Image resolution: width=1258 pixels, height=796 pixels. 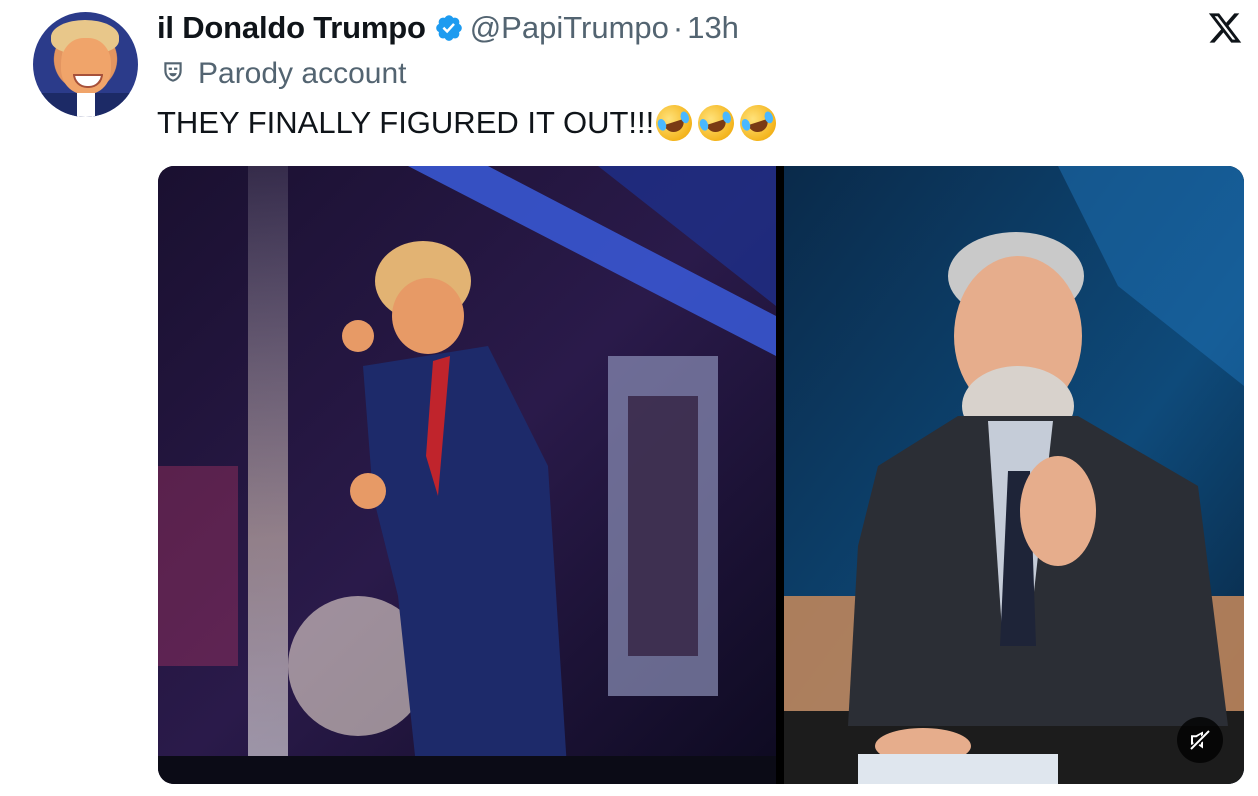 I want to click on verified-badge-icon, so click(x=449, y=28).